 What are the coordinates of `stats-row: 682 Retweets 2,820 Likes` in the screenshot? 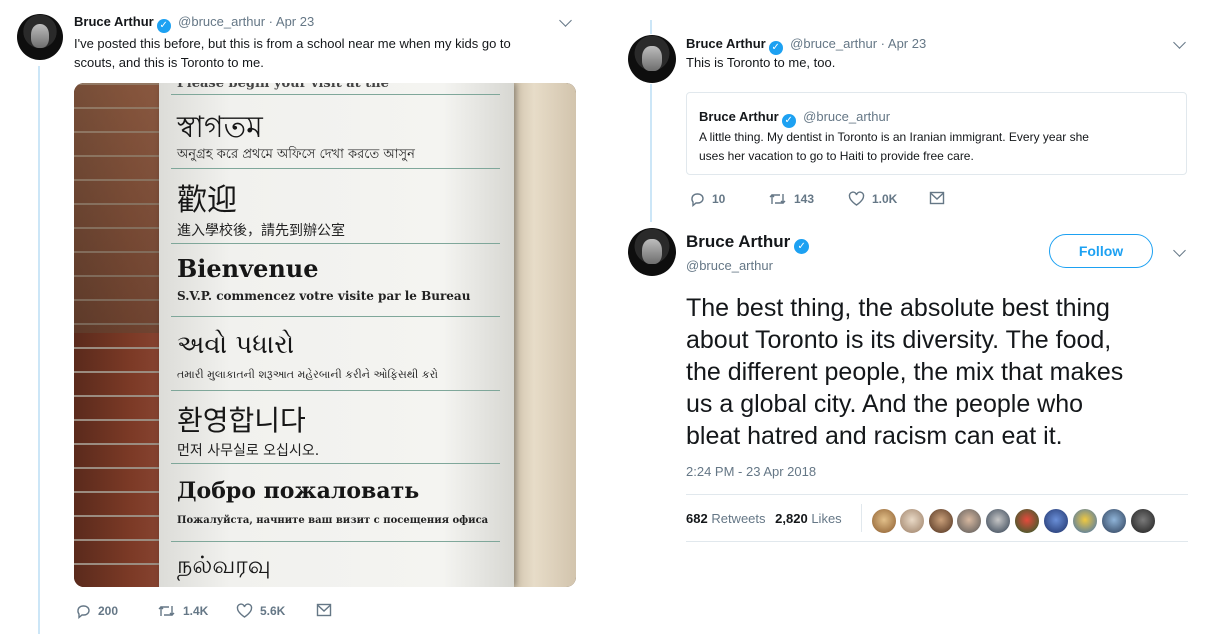 It's located at (764, 518).